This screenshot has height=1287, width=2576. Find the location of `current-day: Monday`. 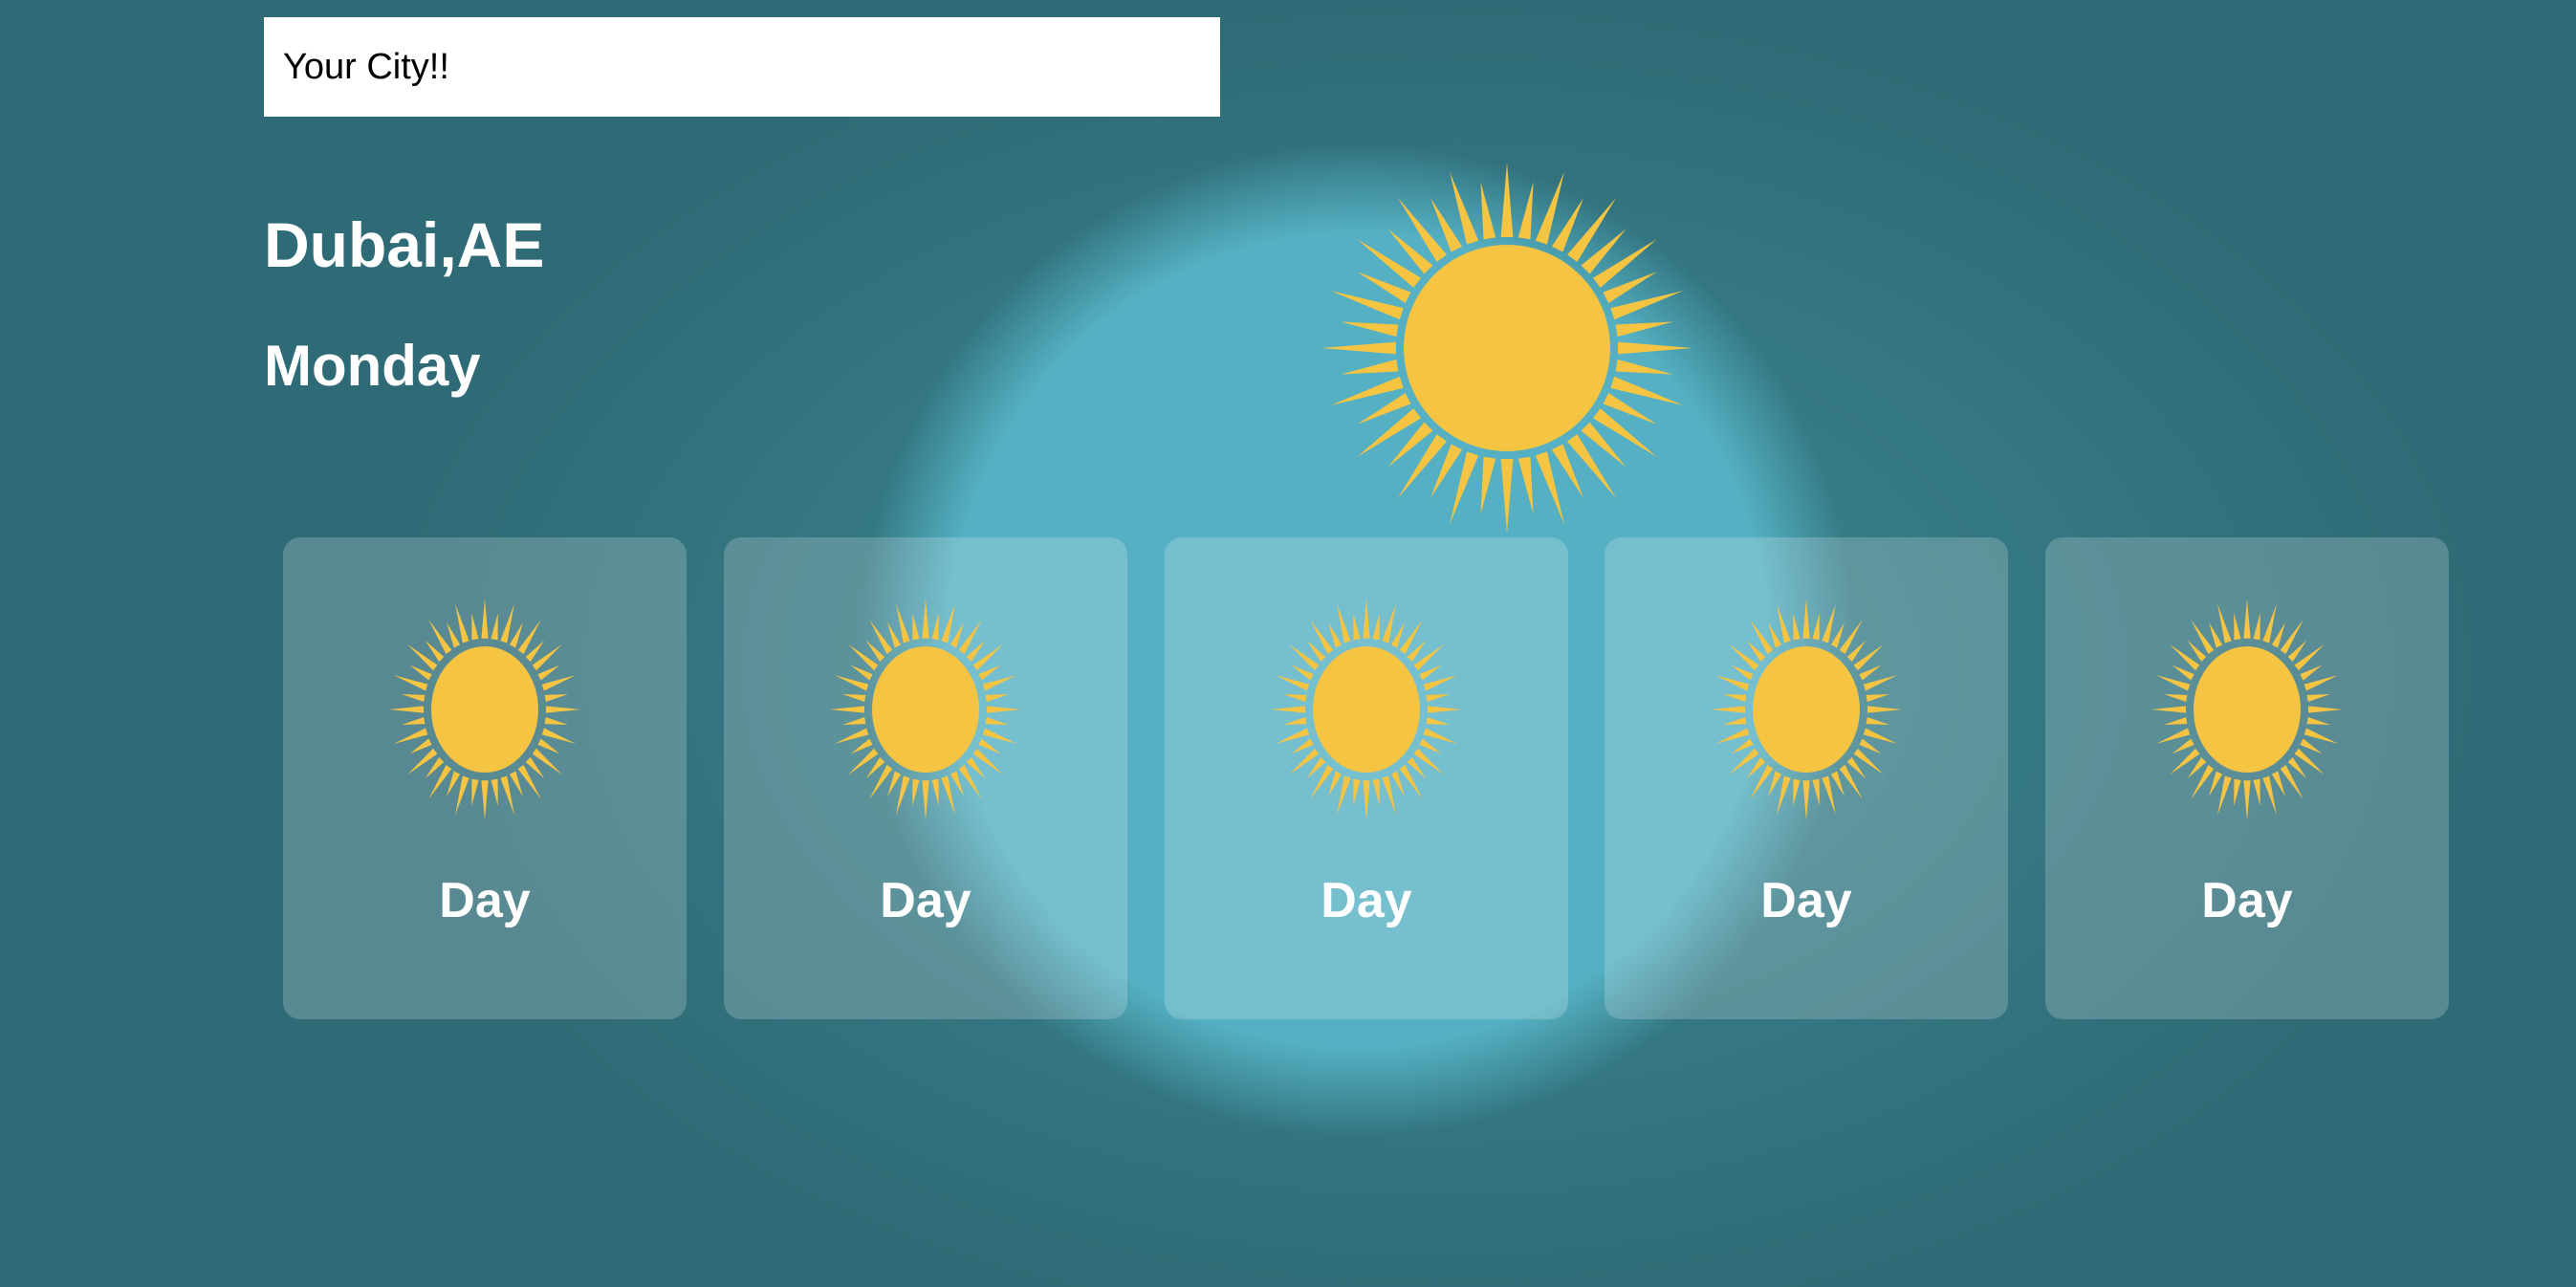

current-day: Monday is located at coordinates (372, 366).